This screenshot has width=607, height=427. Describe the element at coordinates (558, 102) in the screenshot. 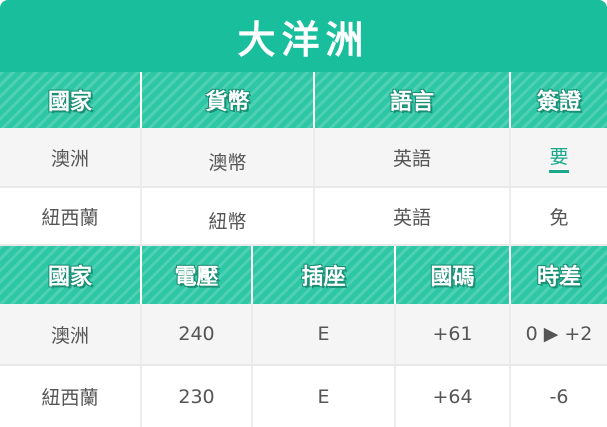

I see `header-visa: 簽證` at that location.